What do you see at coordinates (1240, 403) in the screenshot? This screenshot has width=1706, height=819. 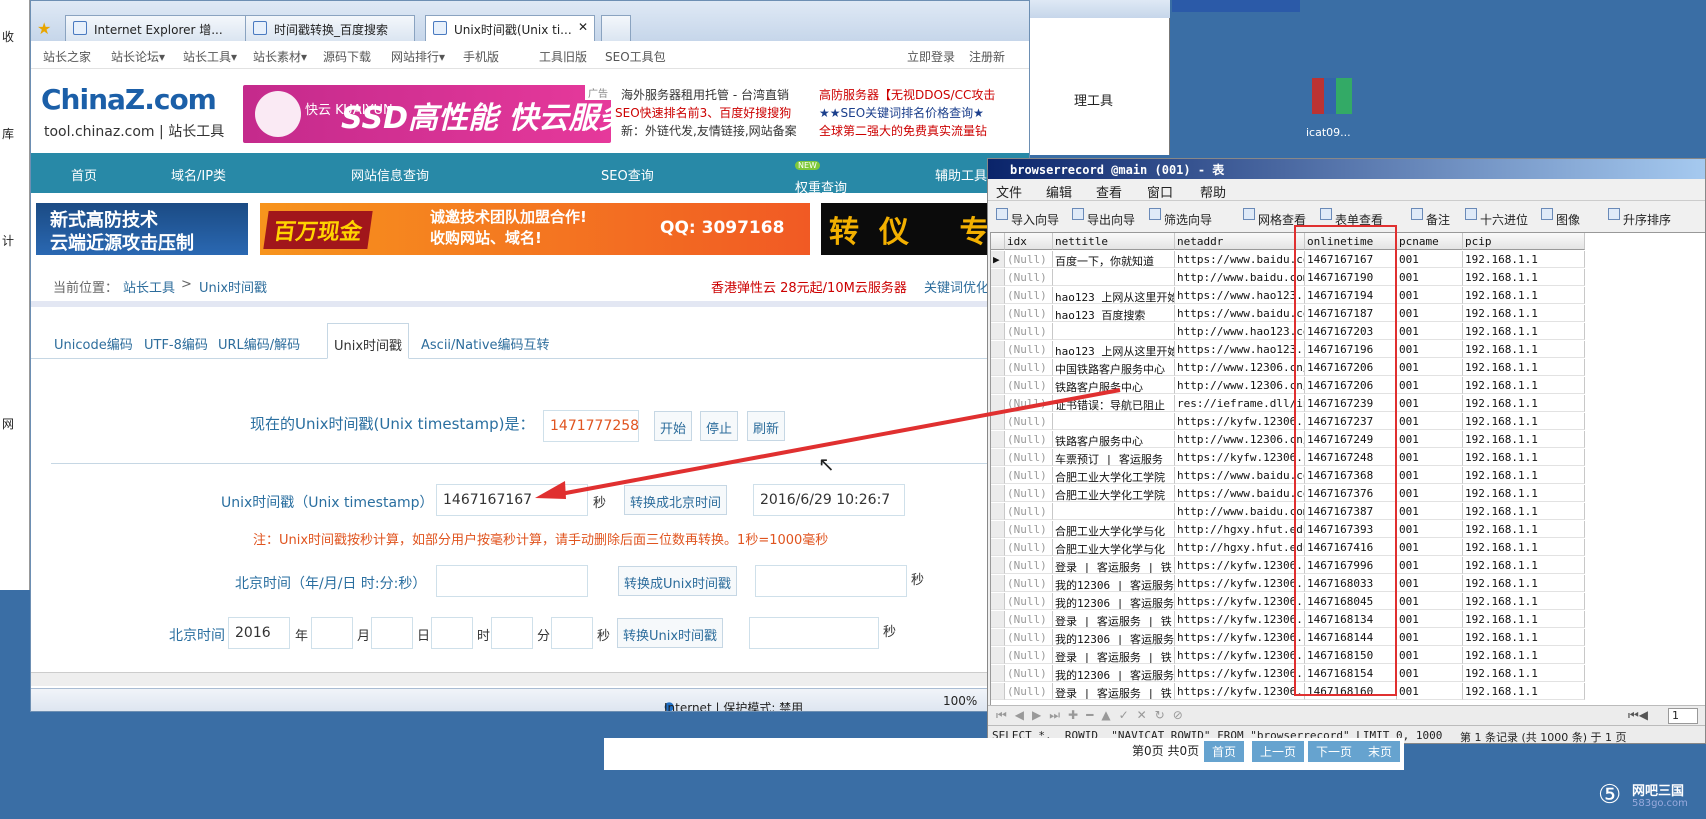 I see `table-cell: res://ieframe.dll/inv` at bounding box center [1240, 403].